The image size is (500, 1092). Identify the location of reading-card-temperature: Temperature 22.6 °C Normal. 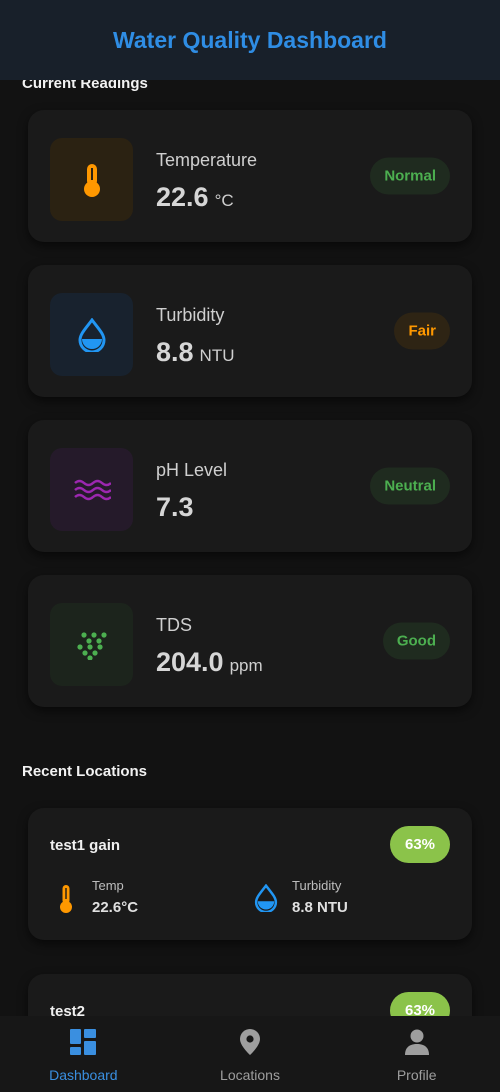
(250, 176).